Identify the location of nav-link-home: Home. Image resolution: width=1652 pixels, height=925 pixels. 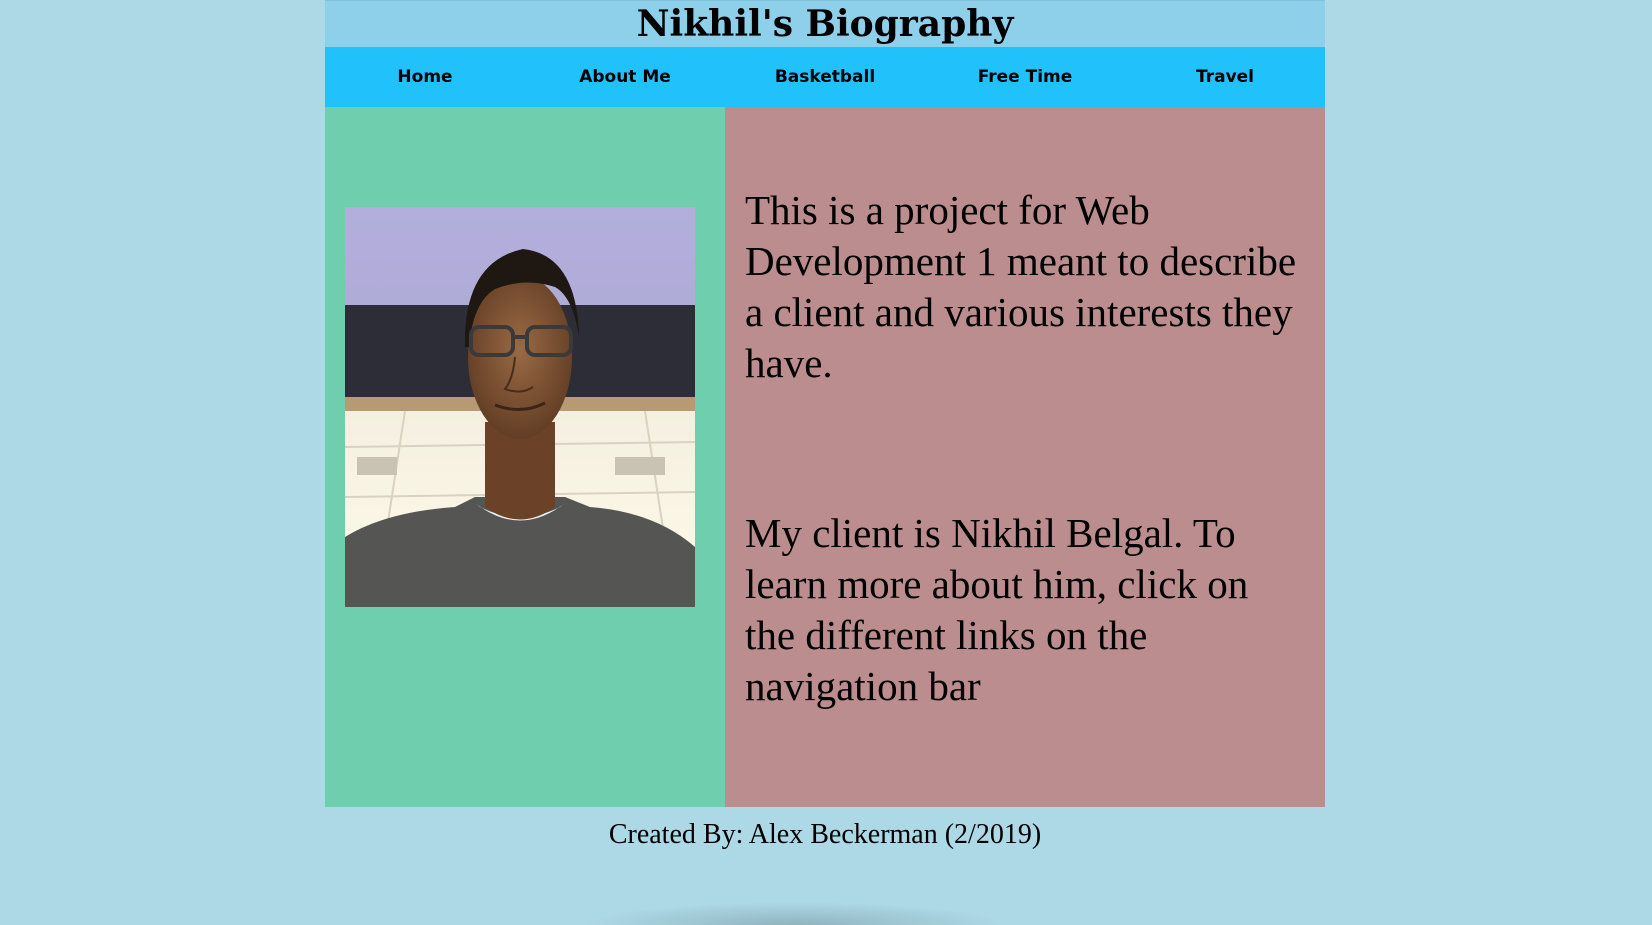
(425, 77).